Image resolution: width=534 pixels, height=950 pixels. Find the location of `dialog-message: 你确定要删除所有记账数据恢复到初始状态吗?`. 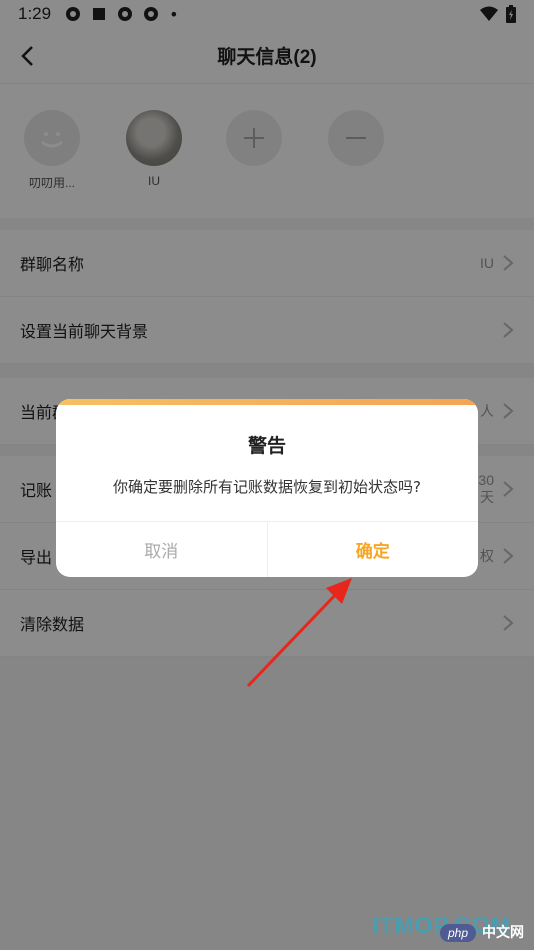

dialog-message: 你确定要删除所有记账数据恢复到初始状态吗? is located at coordinates (267, 487).